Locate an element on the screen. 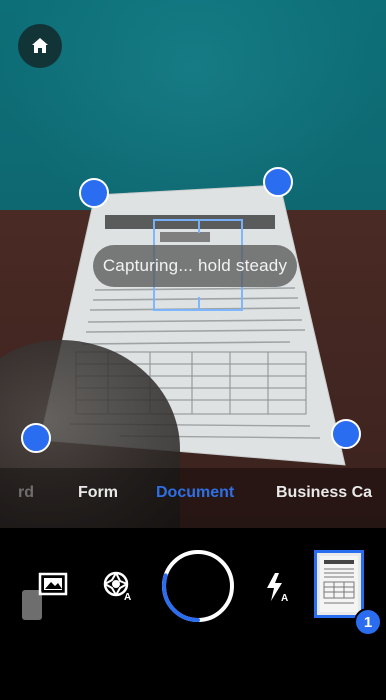  crop-handle-bottom-left is located at coordinates (36, 438).